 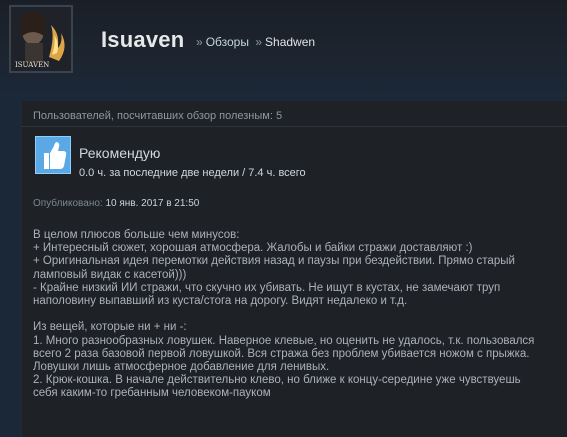 I want to click on avatar-caption: ISUAVEN, so click(x=32, y=65).